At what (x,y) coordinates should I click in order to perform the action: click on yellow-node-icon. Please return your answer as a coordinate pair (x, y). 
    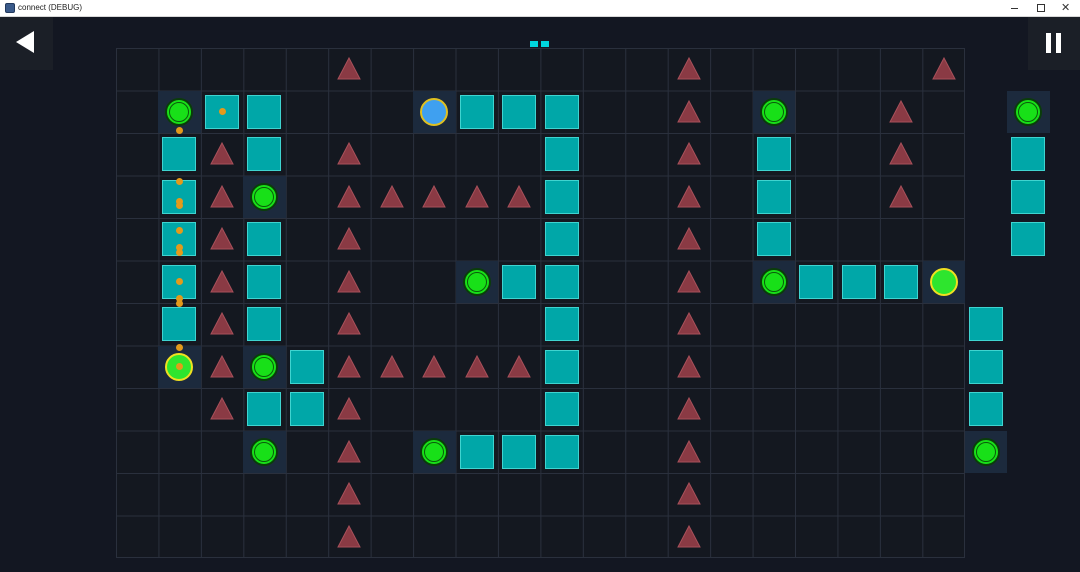
    Looking at the image, I should click on (943, 281).